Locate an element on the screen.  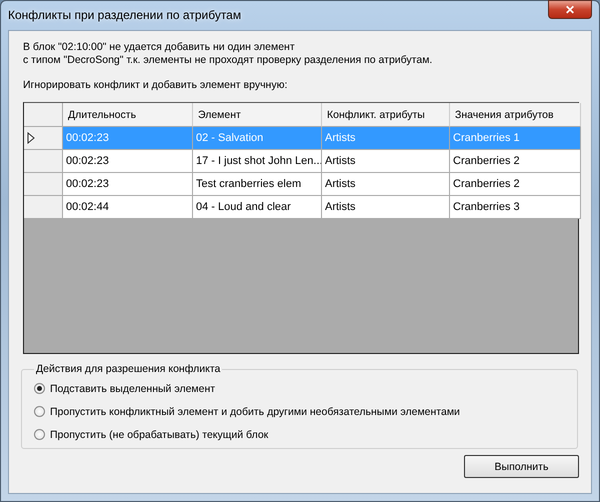
column-header: Конфликт. атрибуты is located at coordinates (386, 115).